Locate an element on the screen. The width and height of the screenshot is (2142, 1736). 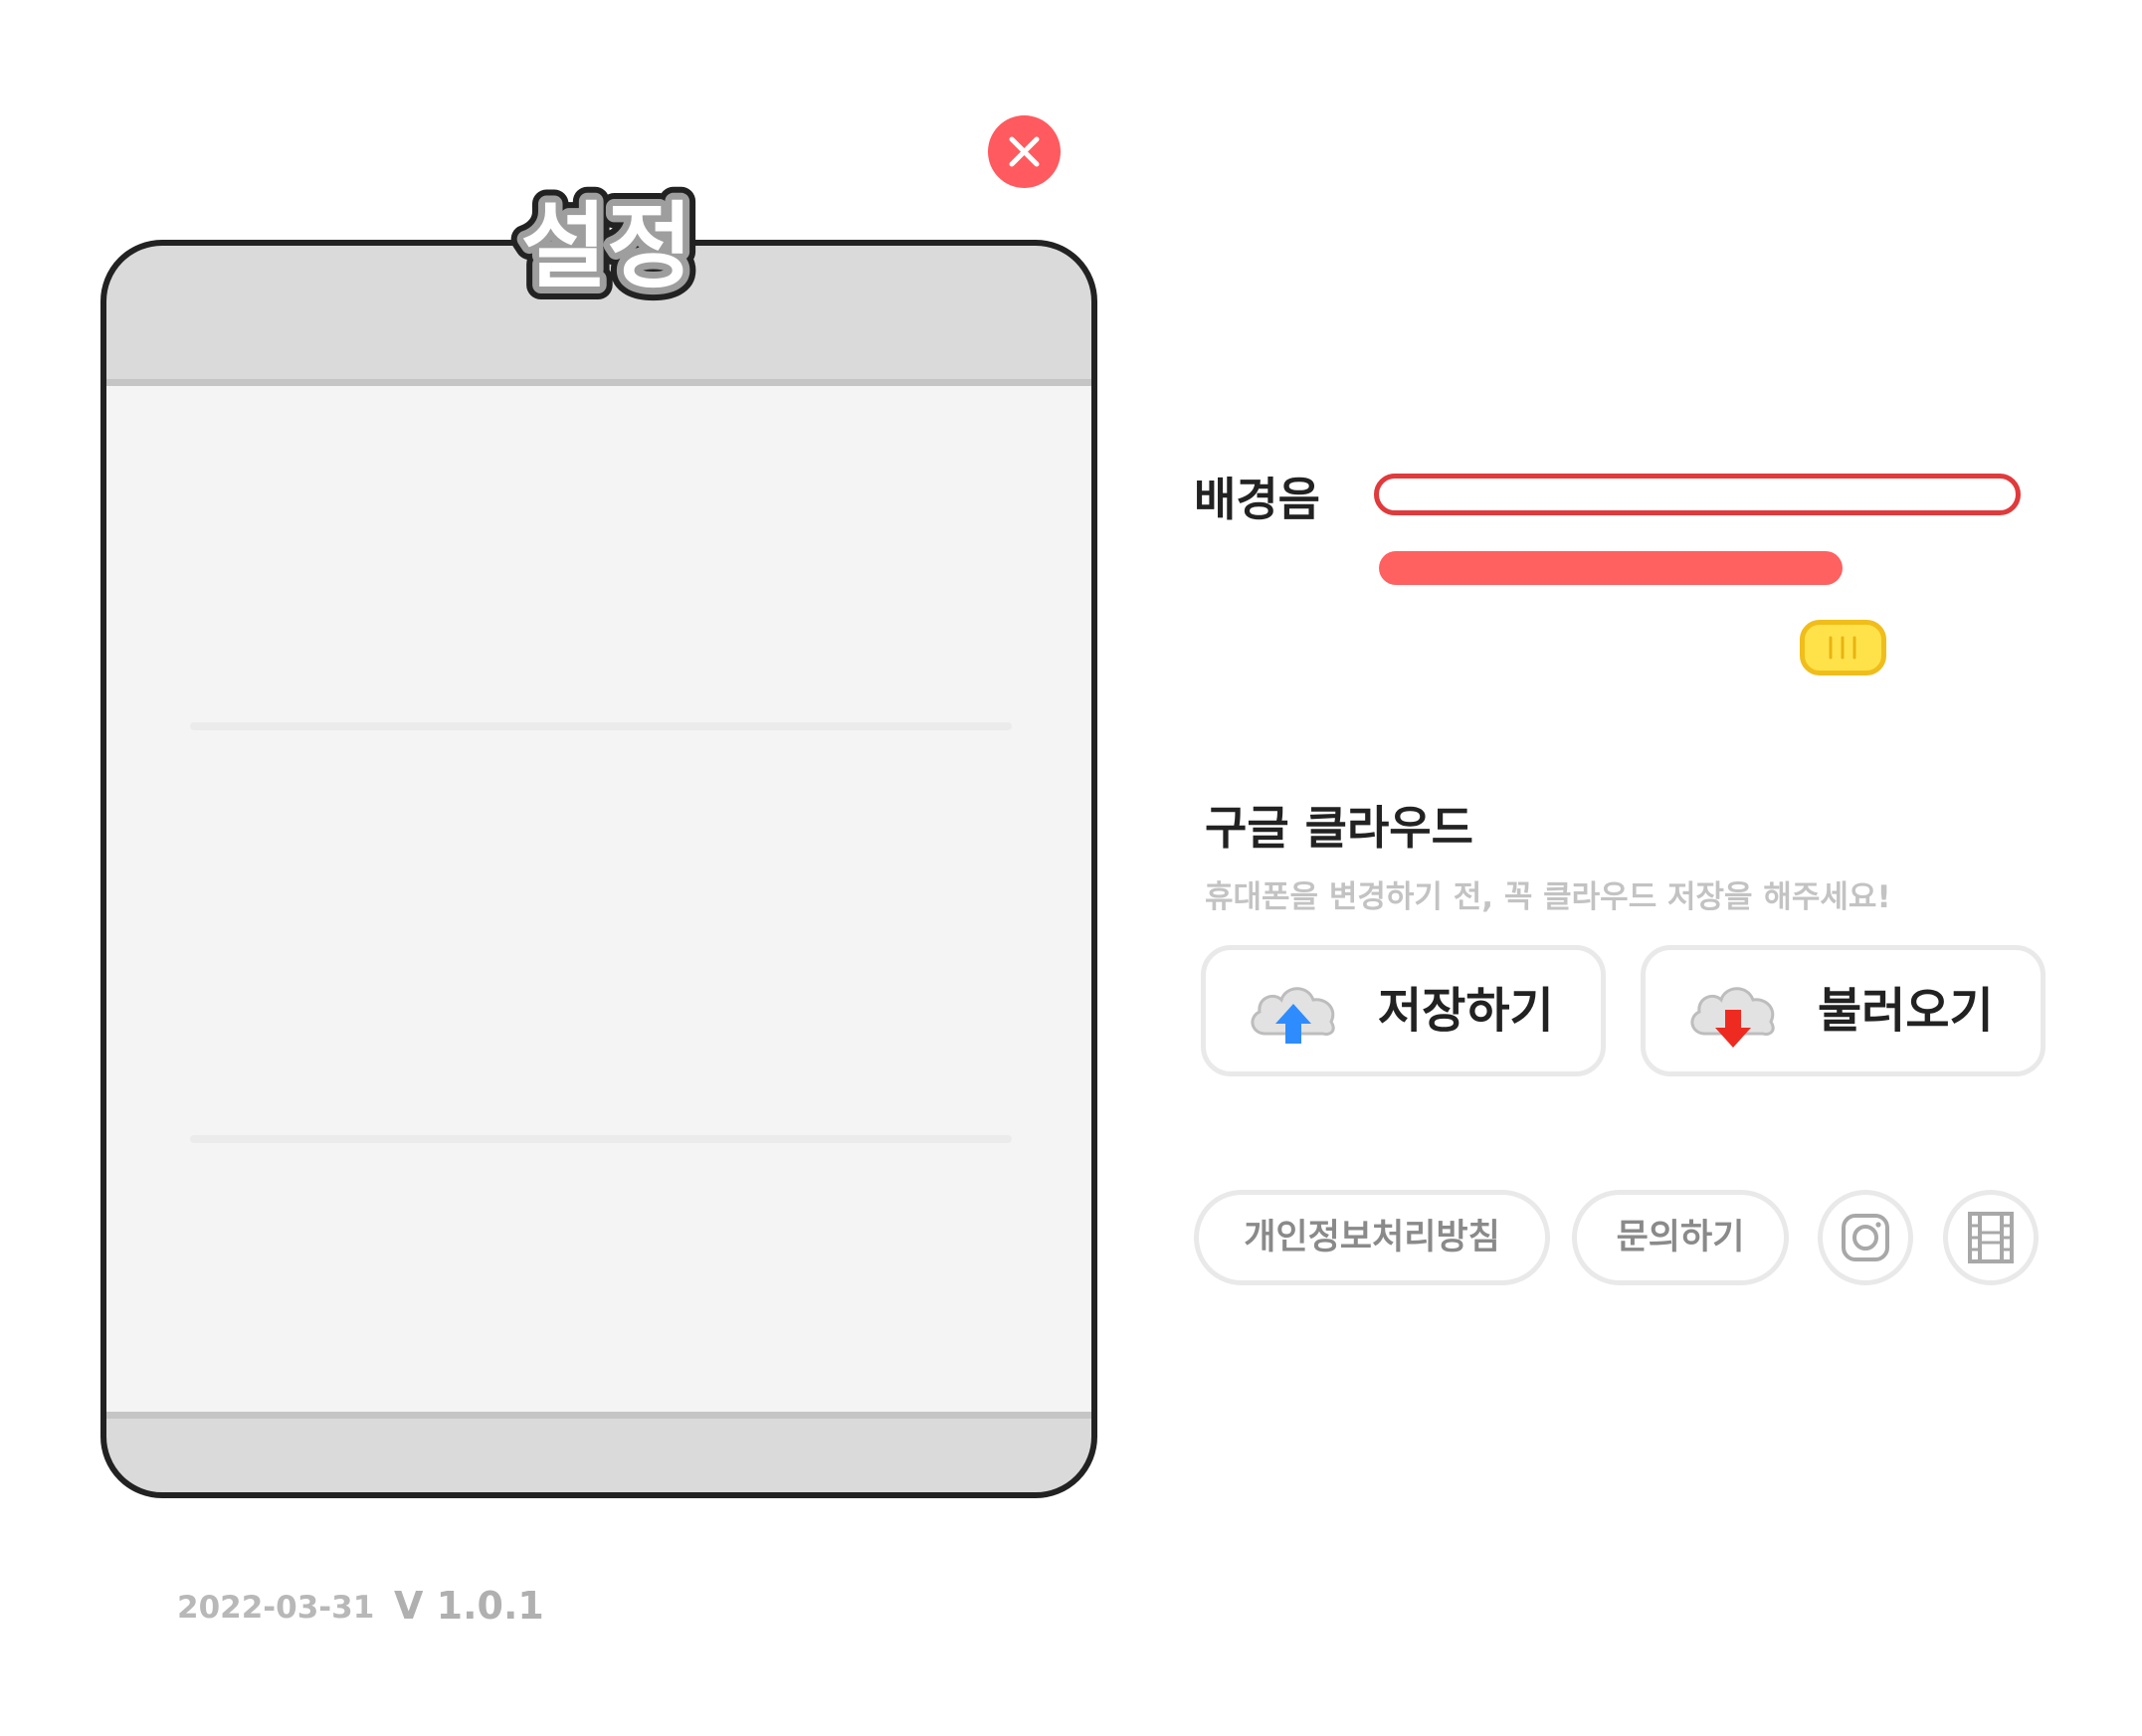
cloud-upload-icon is located at coordinates (1293, 1016).